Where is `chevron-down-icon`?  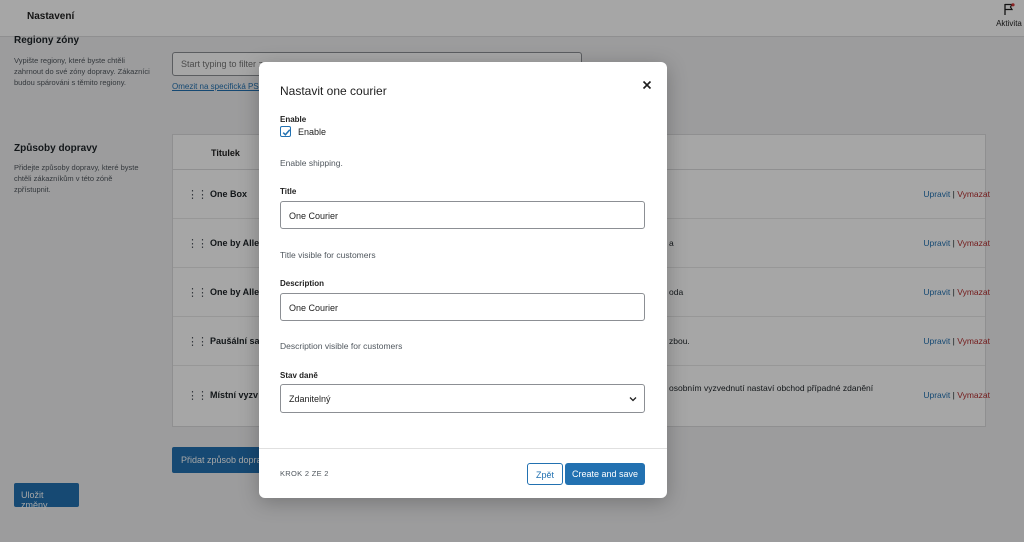 chevron-down-icon is located at coordinates (633, 399).